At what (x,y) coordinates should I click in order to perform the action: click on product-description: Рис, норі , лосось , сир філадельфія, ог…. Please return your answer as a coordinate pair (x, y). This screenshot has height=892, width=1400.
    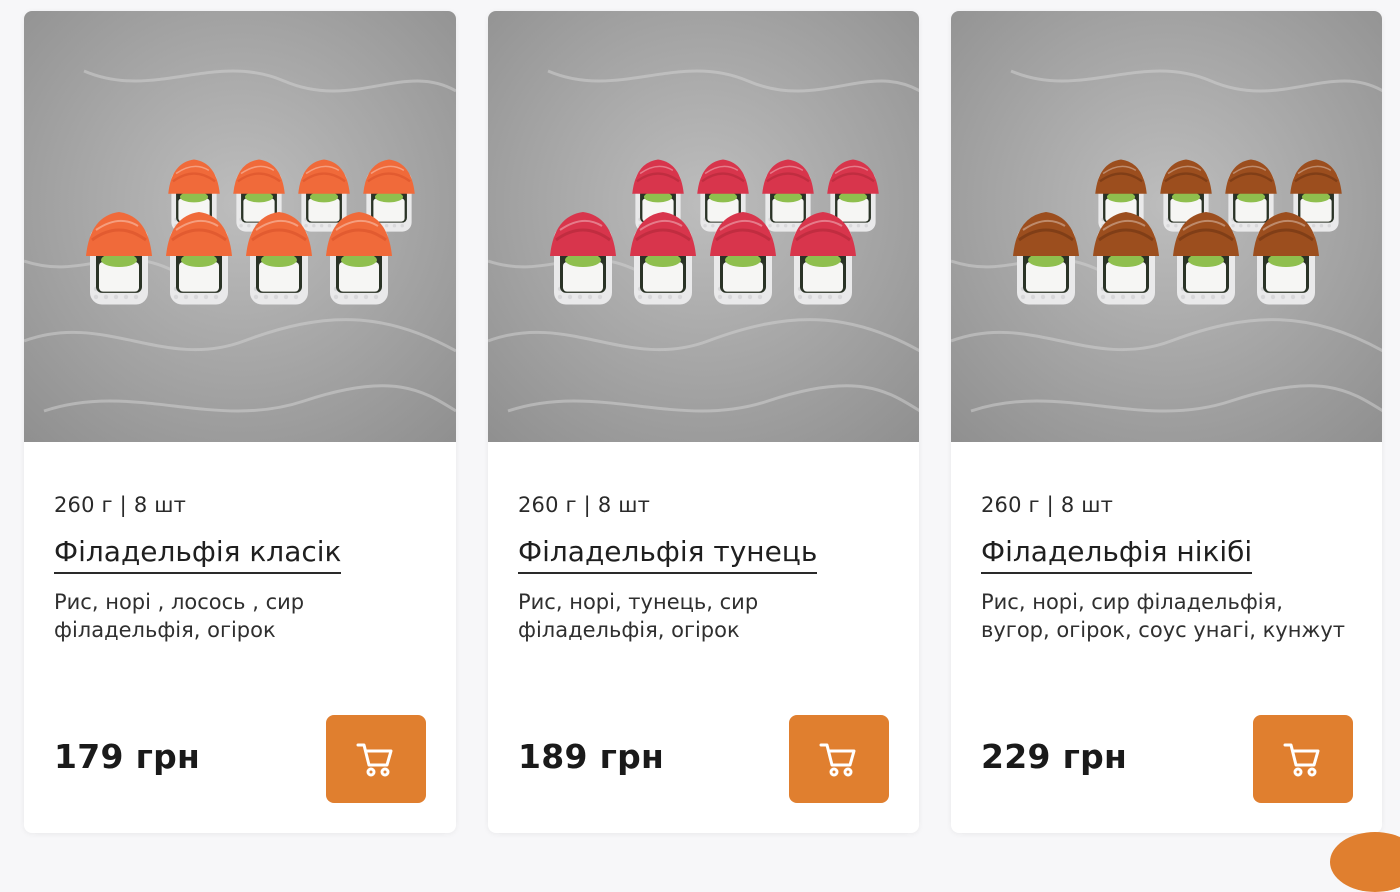
    Looking at the image, I should click on (179, 616).